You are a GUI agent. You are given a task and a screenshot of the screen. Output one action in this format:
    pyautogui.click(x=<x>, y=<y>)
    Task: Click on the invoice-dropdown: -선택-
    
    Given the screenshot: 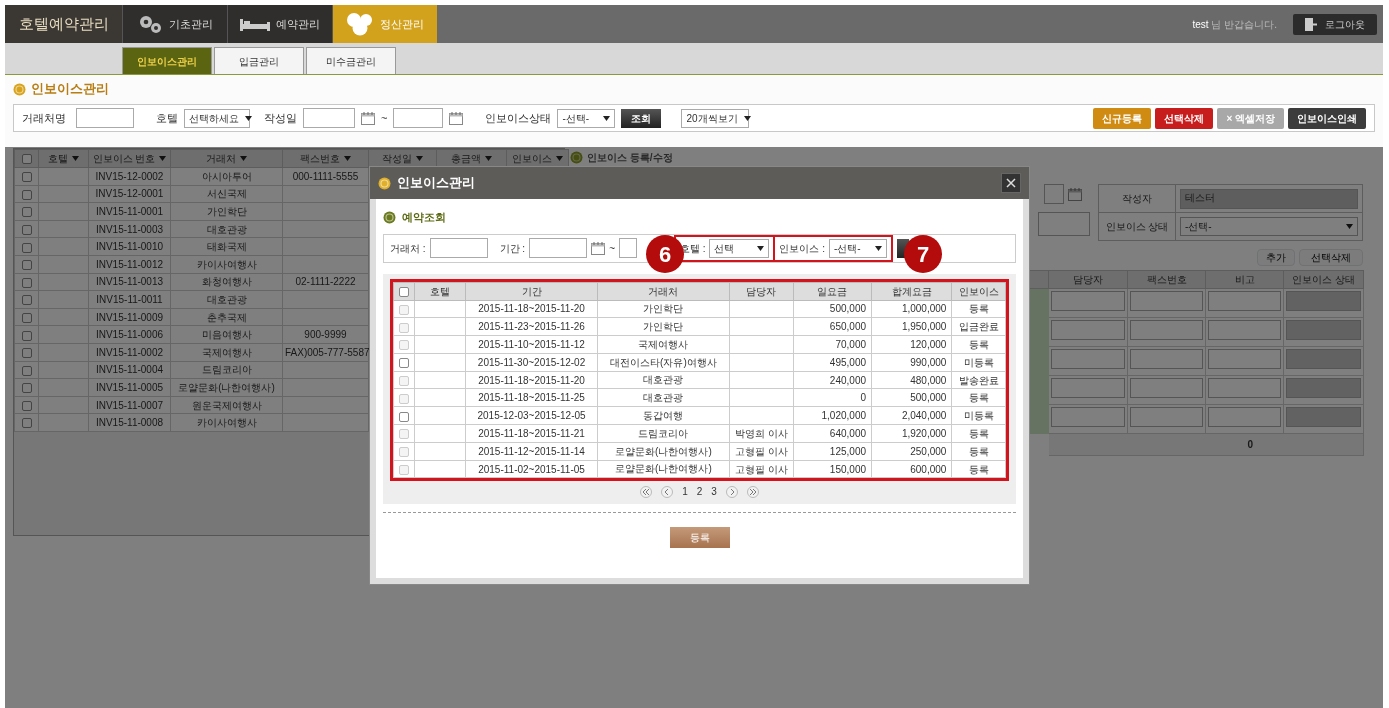 What is the action you would take?
    pyautogui.click(x=858, y=248)
    